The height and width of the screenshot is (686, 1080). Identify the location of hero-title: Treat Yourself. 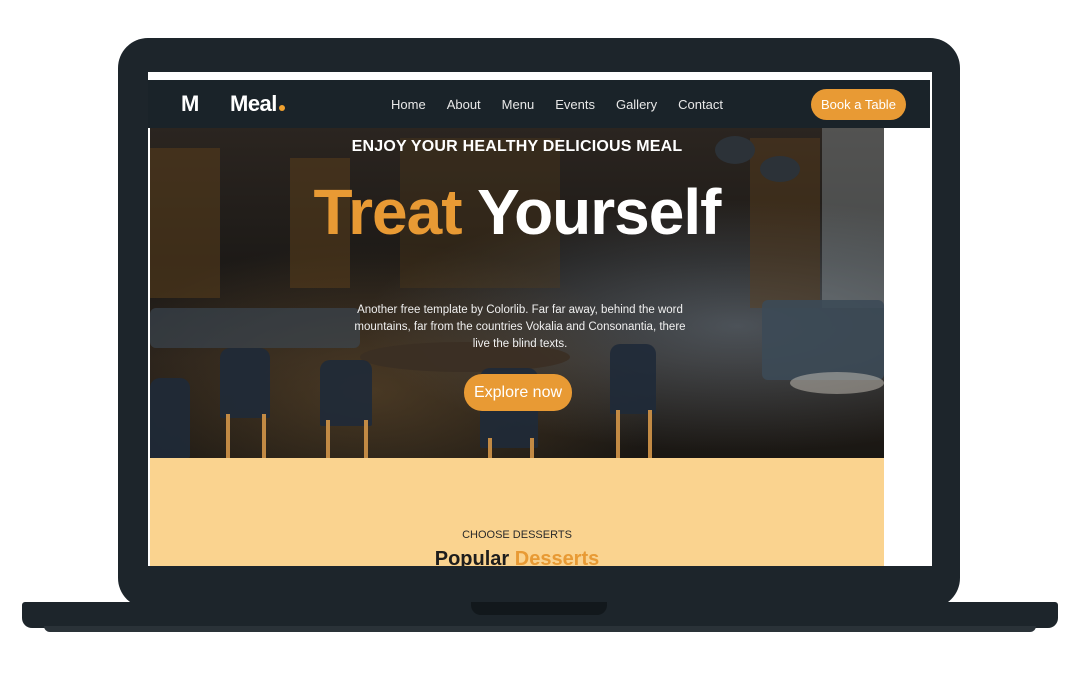
(517, 212).